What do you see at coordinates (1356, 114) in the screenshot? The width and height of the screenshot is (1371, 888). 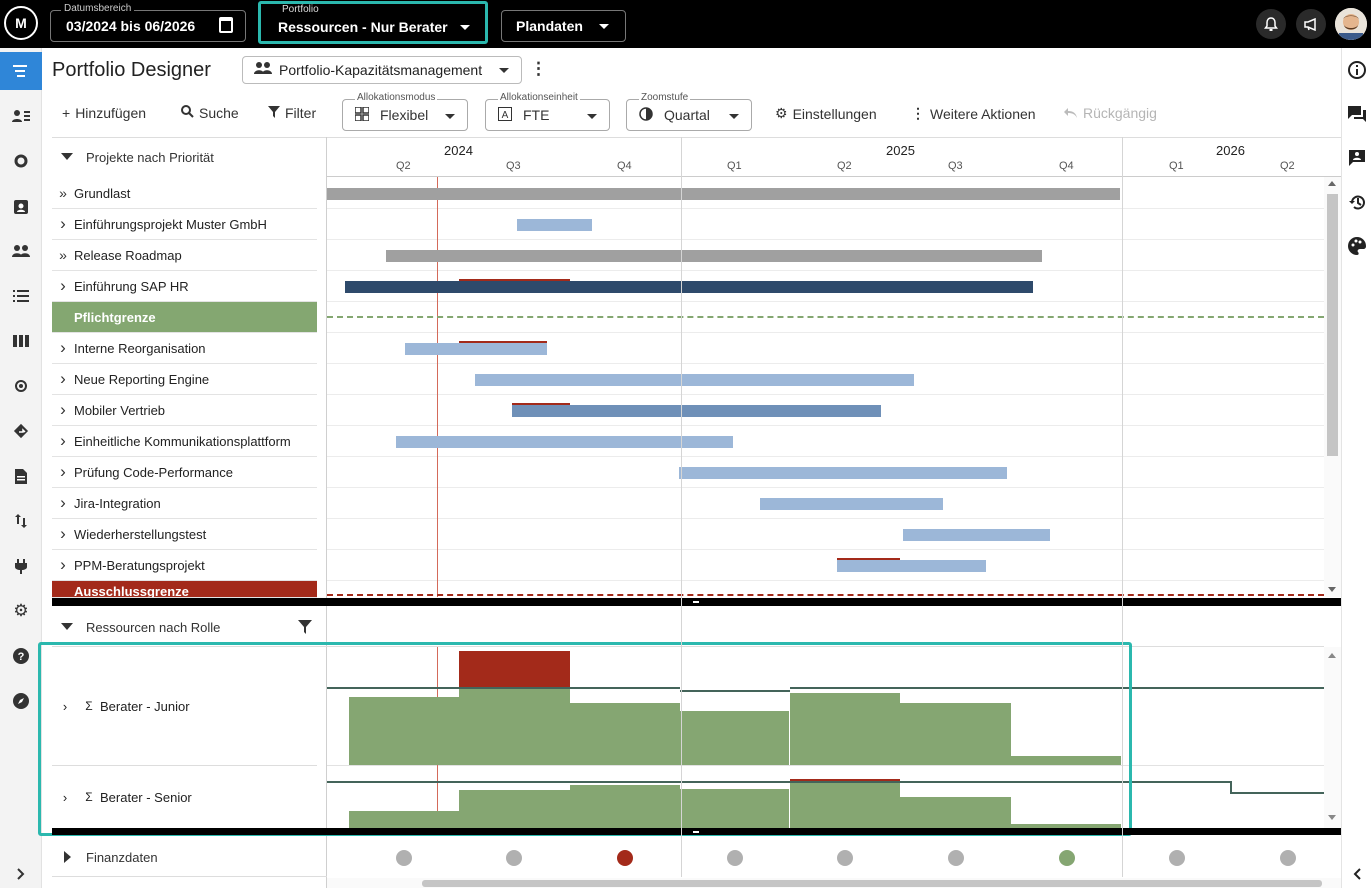 I see `chat-icon` at bounding box center [1356, 114].